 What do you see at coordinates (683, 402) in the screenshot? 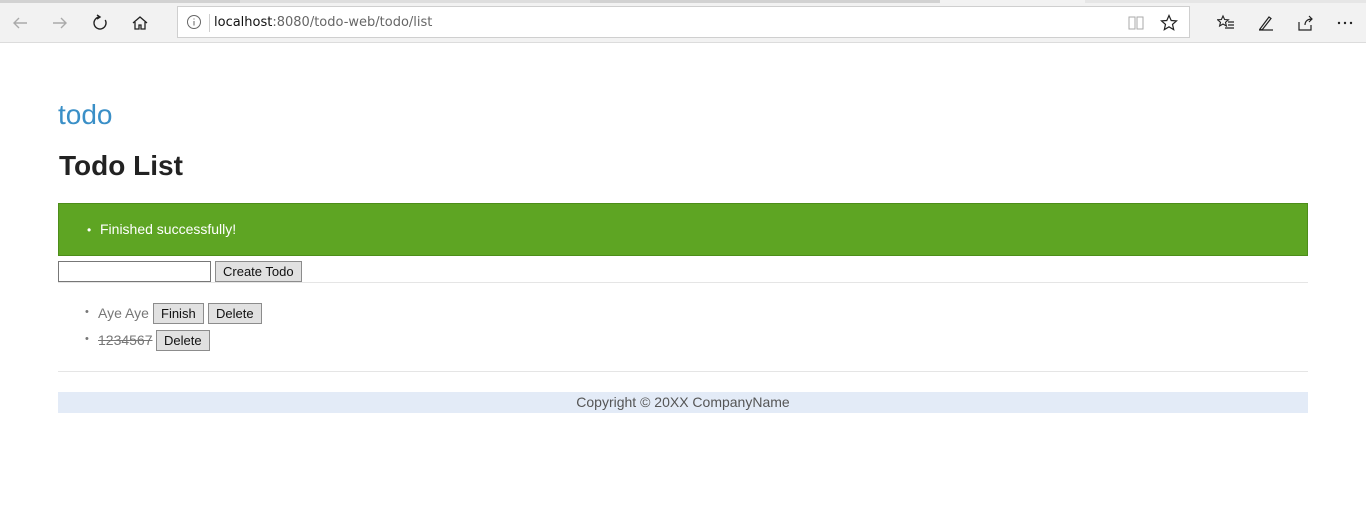
I see `footer-copyright: Copyright © 20XX CompanyName` at bounding box center [683, 402].